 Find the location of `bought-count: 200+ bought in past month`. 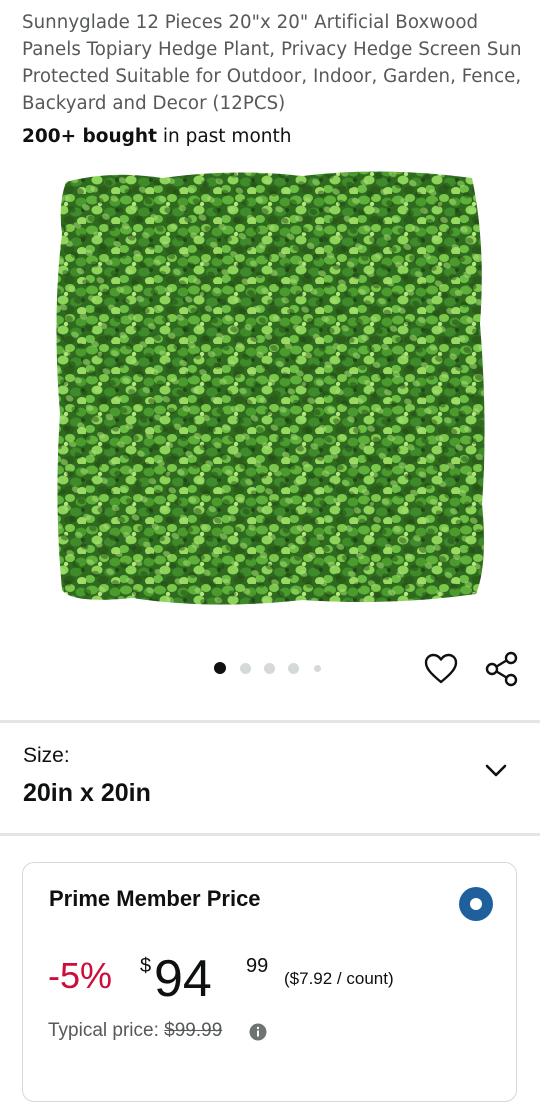

bought-count: 200+ bought in past month is located at coordinates (156, 136).